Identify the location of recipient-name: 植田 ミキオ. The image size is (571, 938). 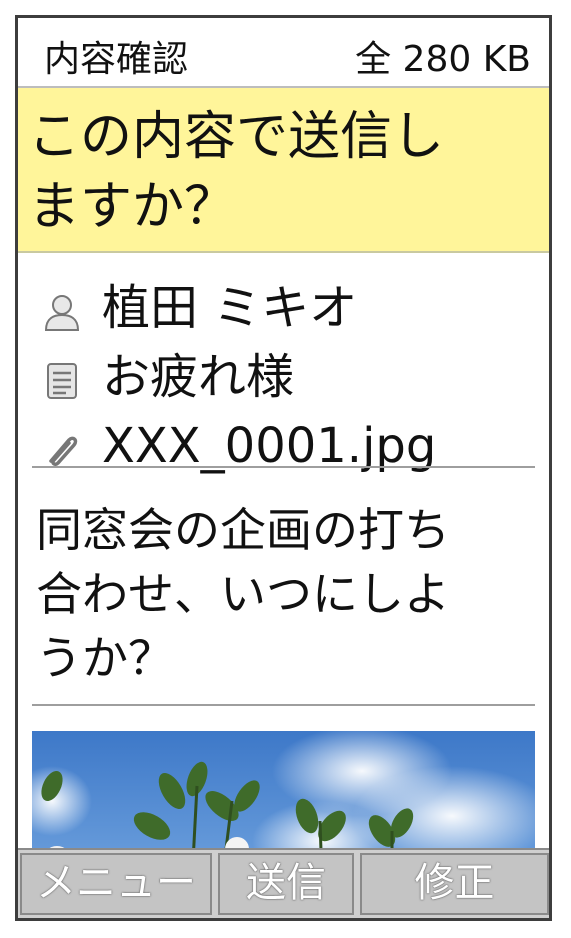
(230, 308).